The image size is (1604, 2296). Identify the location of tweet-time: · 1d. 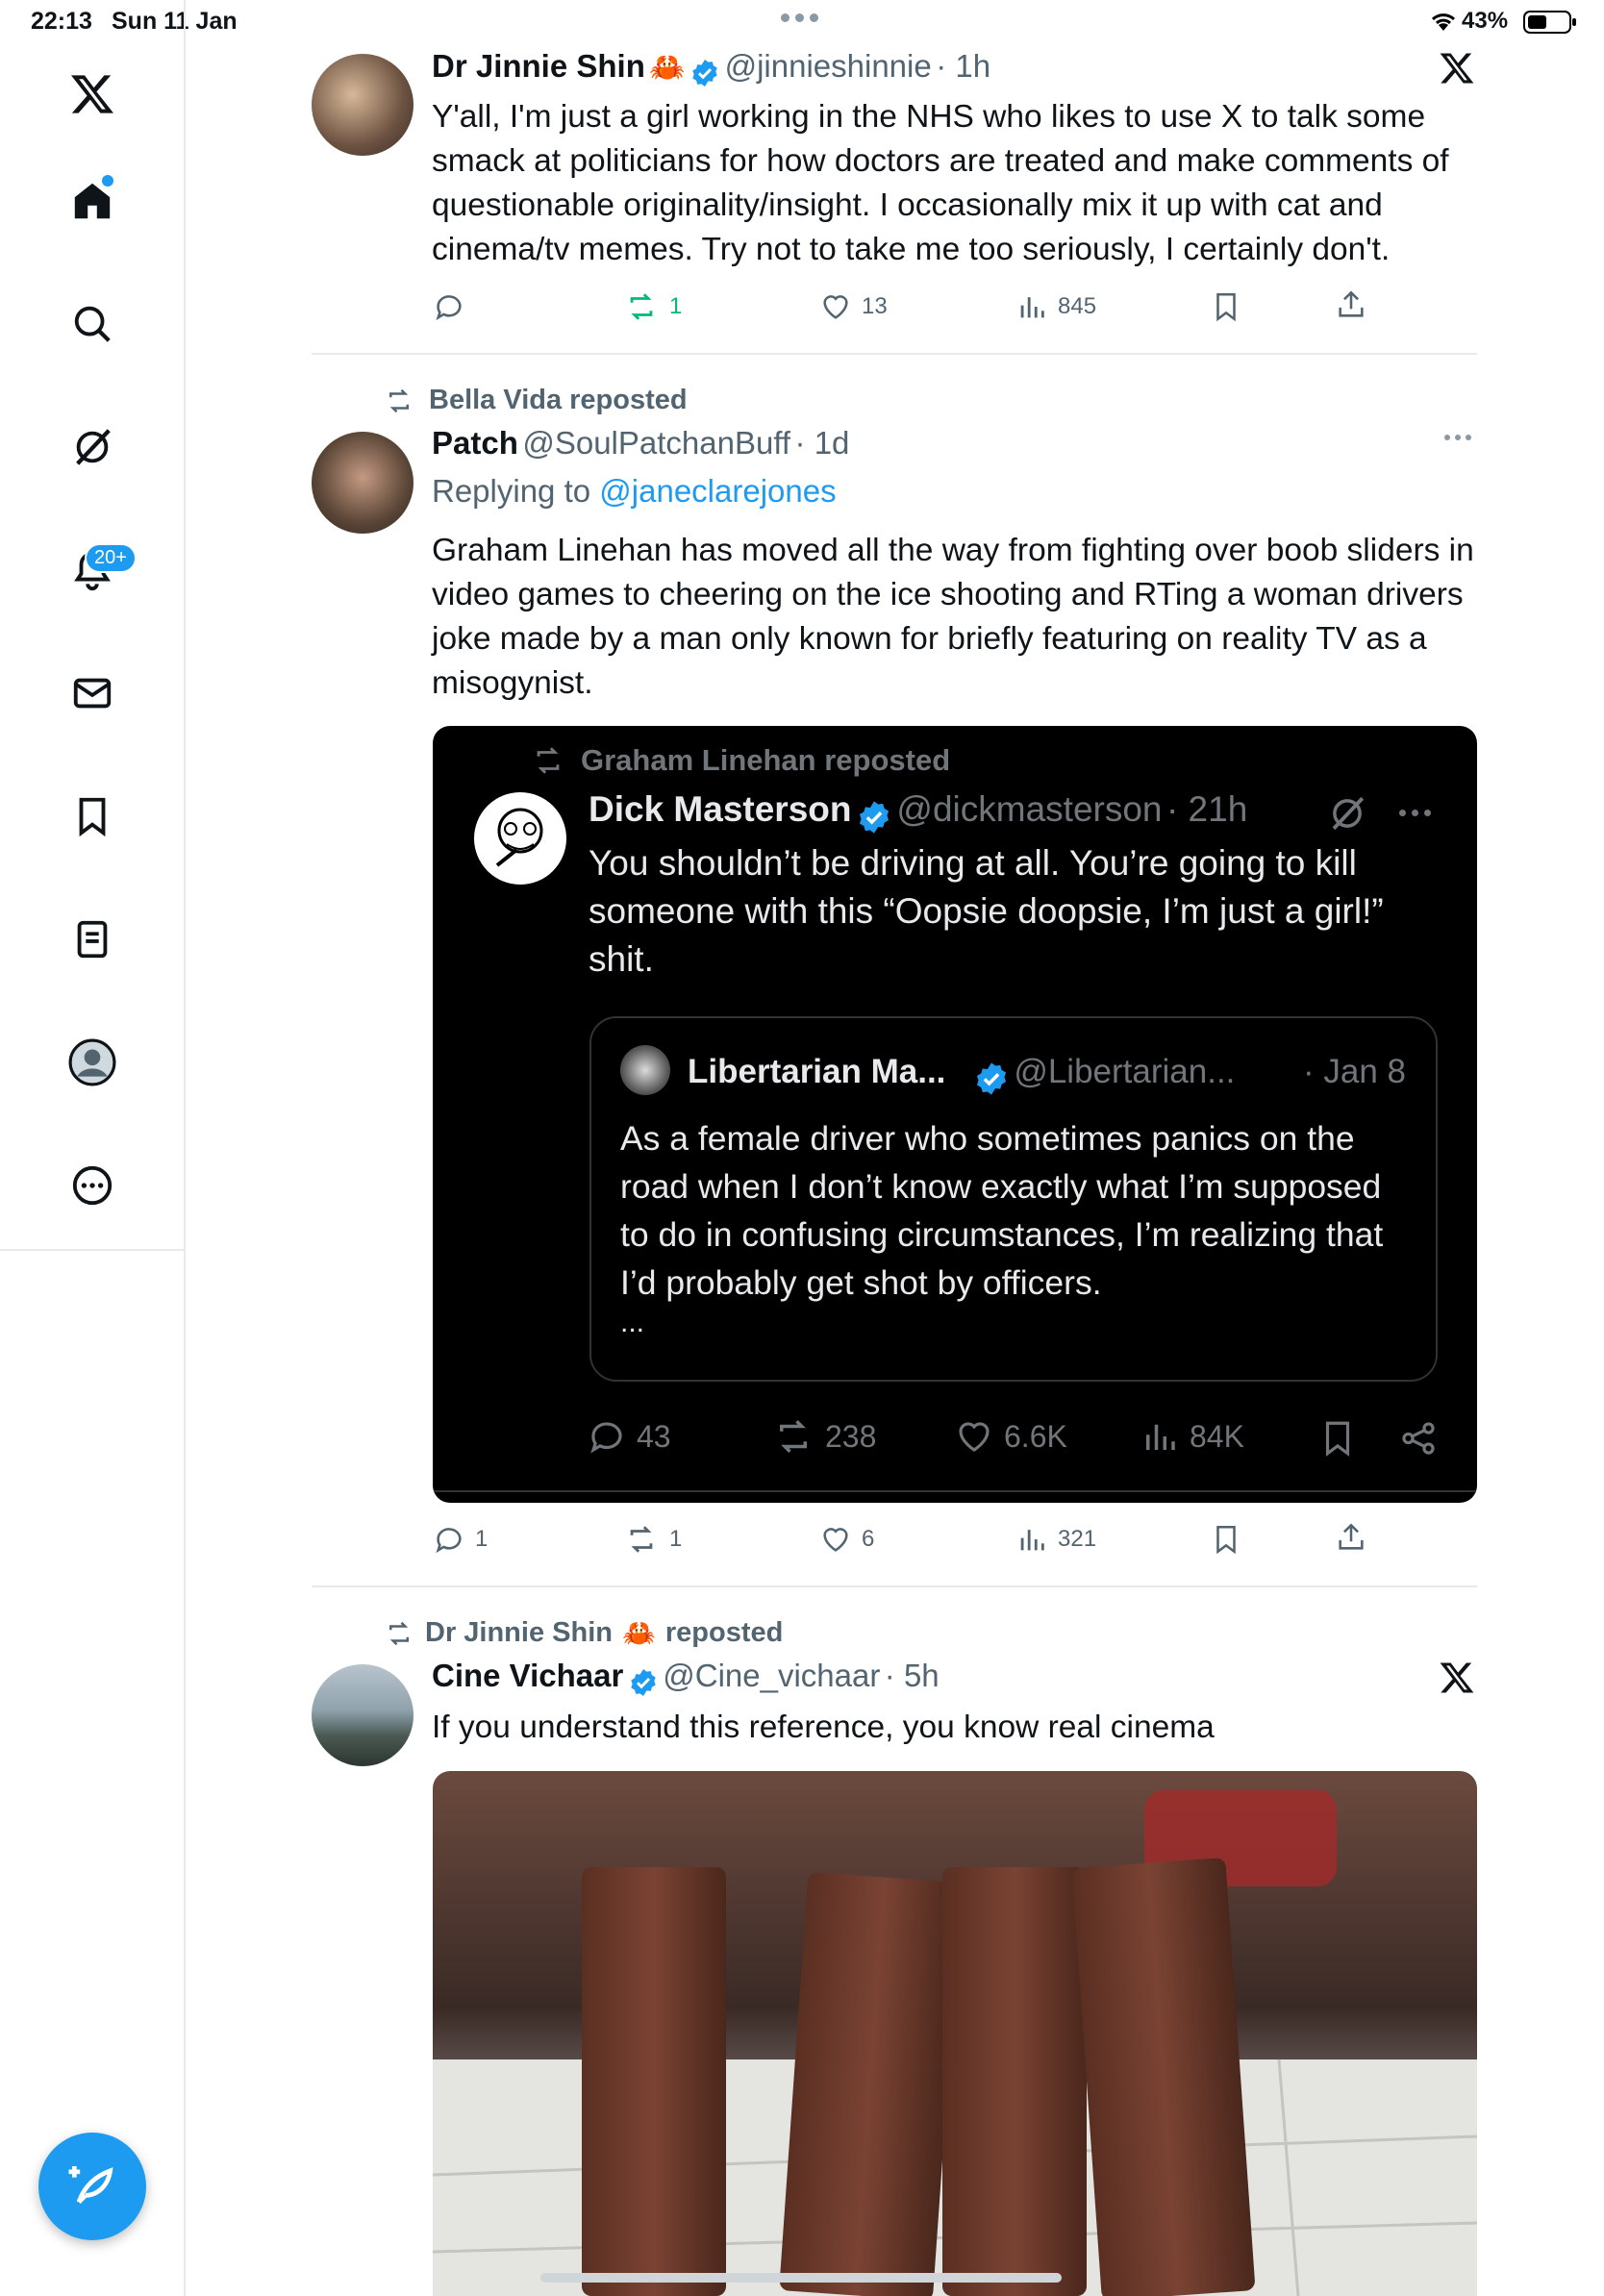
(822, 443).